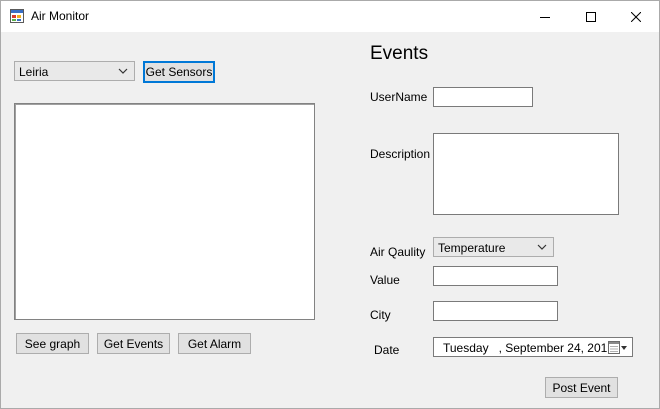 The width and height of the screenshot is (660, 409). Describe the element at coordinates (581, 387) in the screenshot. I see `post-event-button: Post Event` at that location.